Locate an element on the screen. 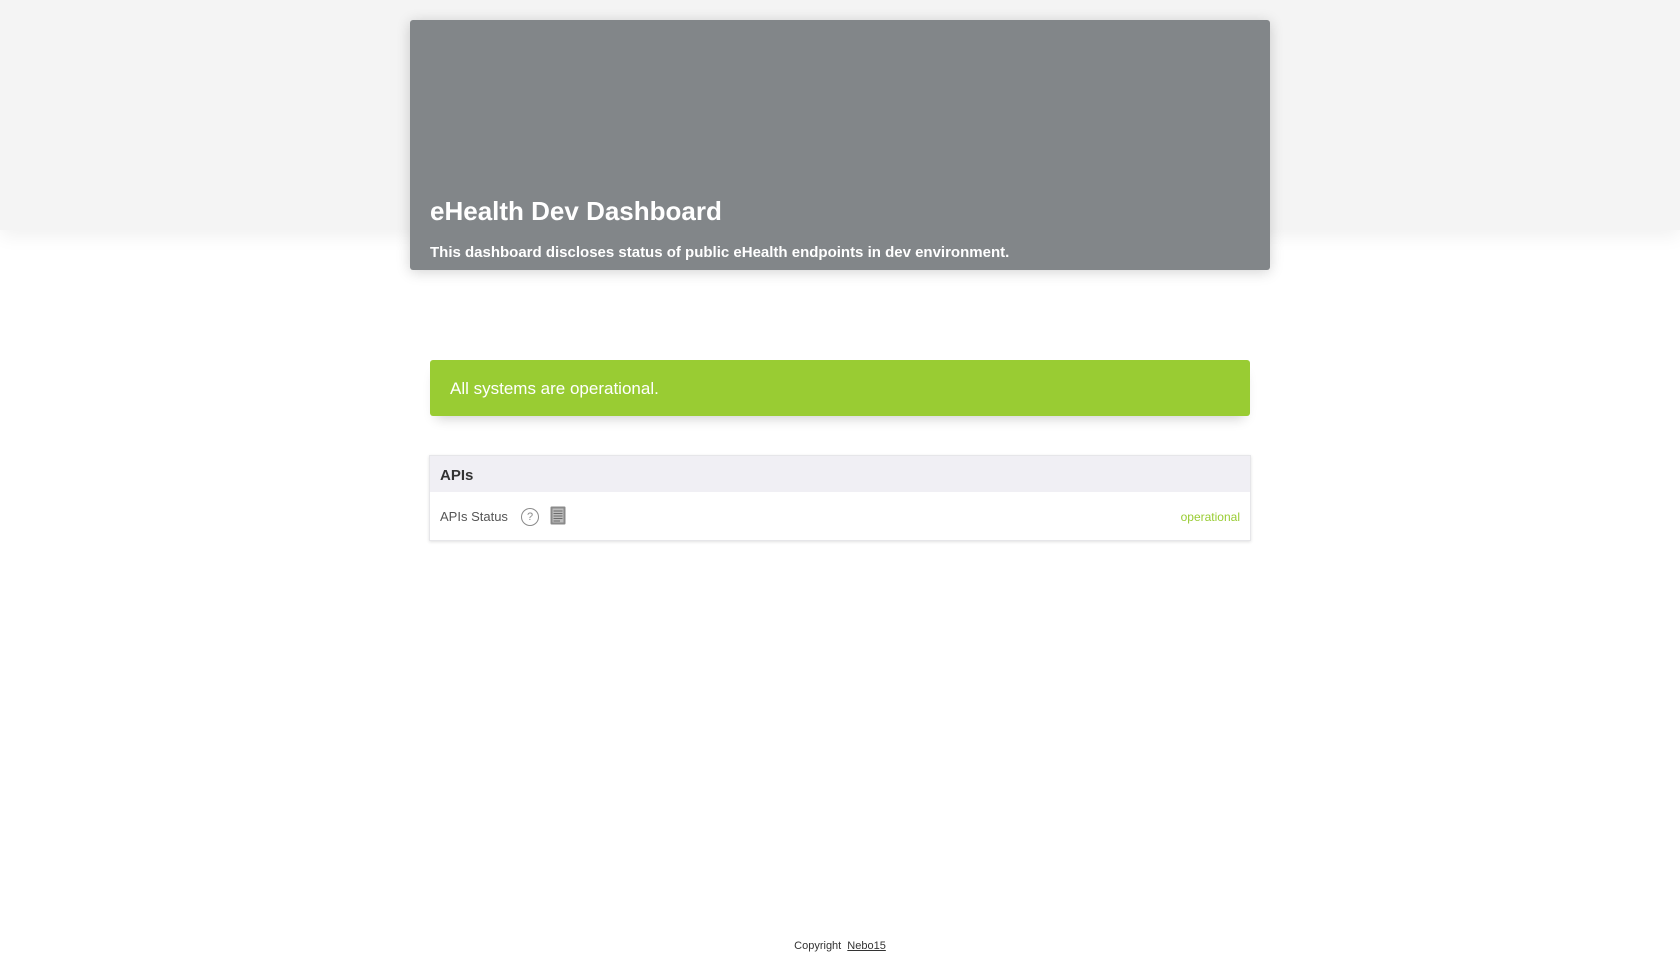 This screenshot has height=976, width=1680. overall-status-banner: All systems are operational. is located at coordinates (840, 388).